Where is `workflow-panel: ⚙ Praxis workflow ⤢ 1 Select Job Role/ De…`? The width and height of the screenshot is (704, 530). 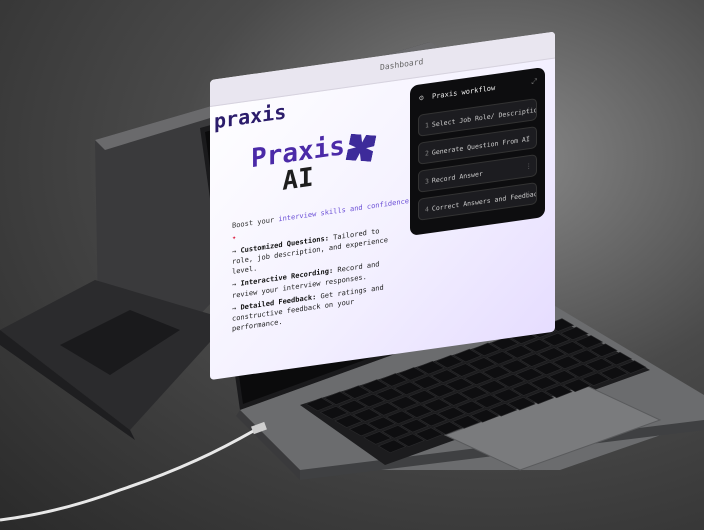 workflow-panel: ⚙ Praxis workflow ⤢ 1 Select Job Role/ De… is located at coordinates (477, 151).